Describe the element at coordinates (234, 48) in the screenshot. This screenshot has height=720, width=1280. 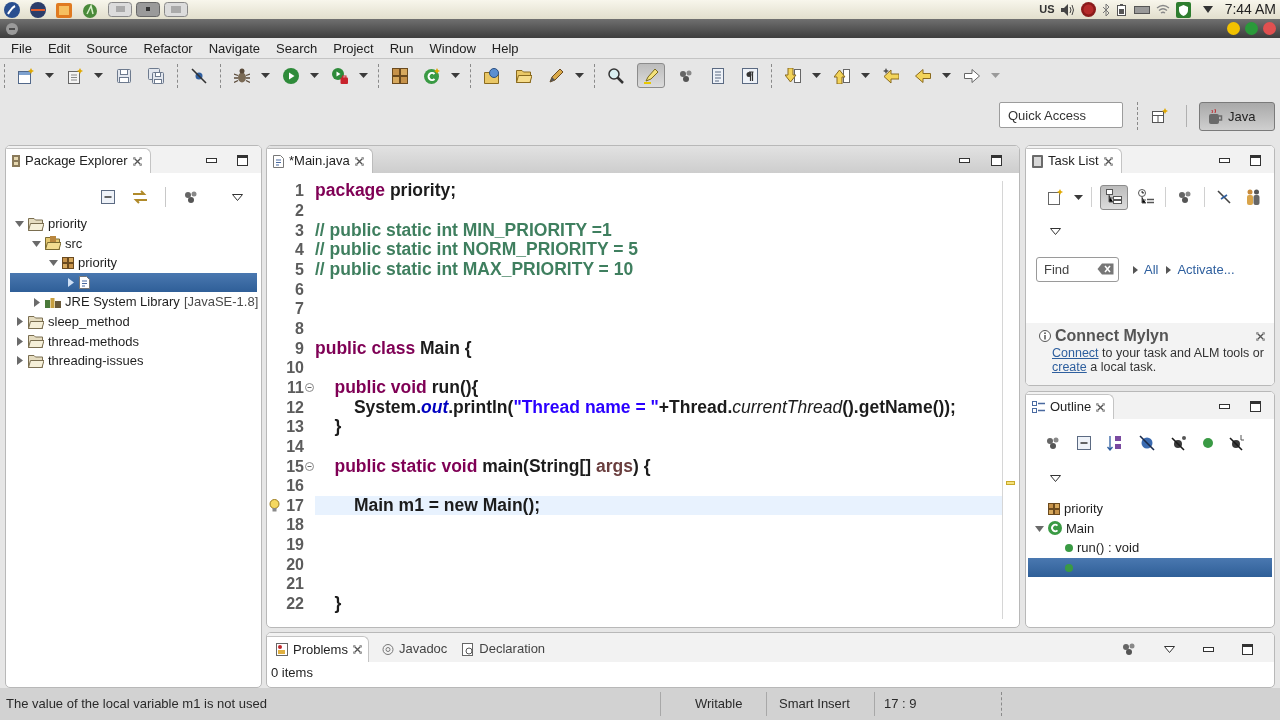
I see `menu-item: Navigate` at that location.